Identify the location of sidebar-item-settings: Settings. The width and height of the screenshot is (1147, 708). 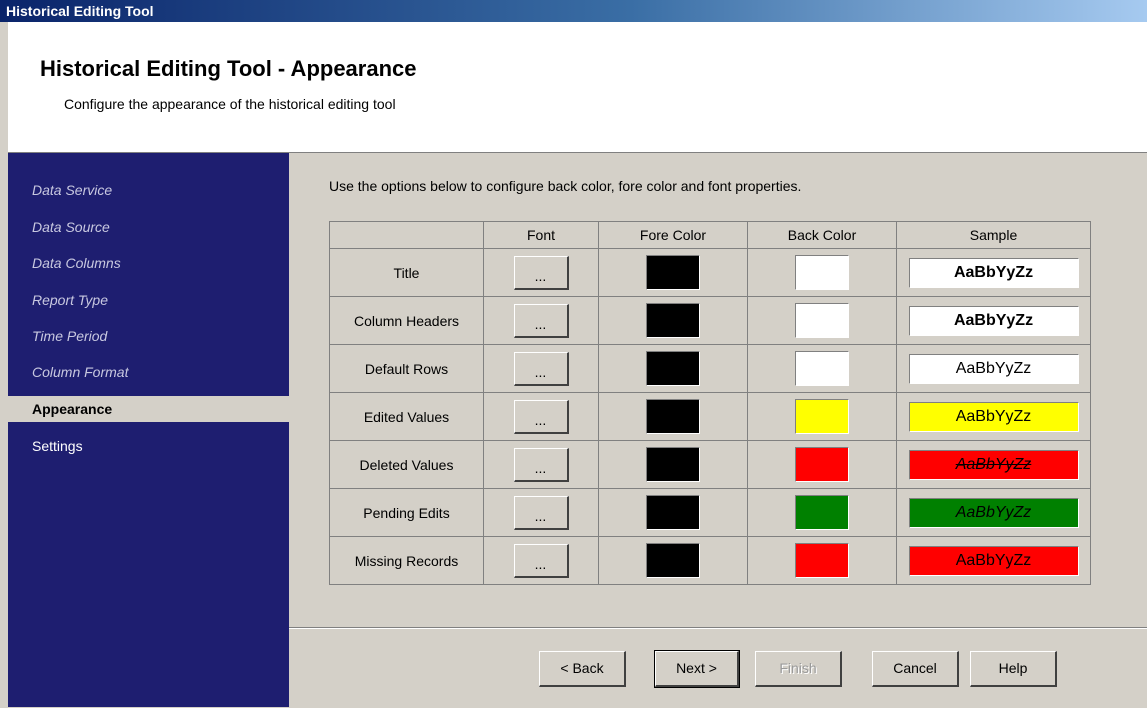
(148, 446).